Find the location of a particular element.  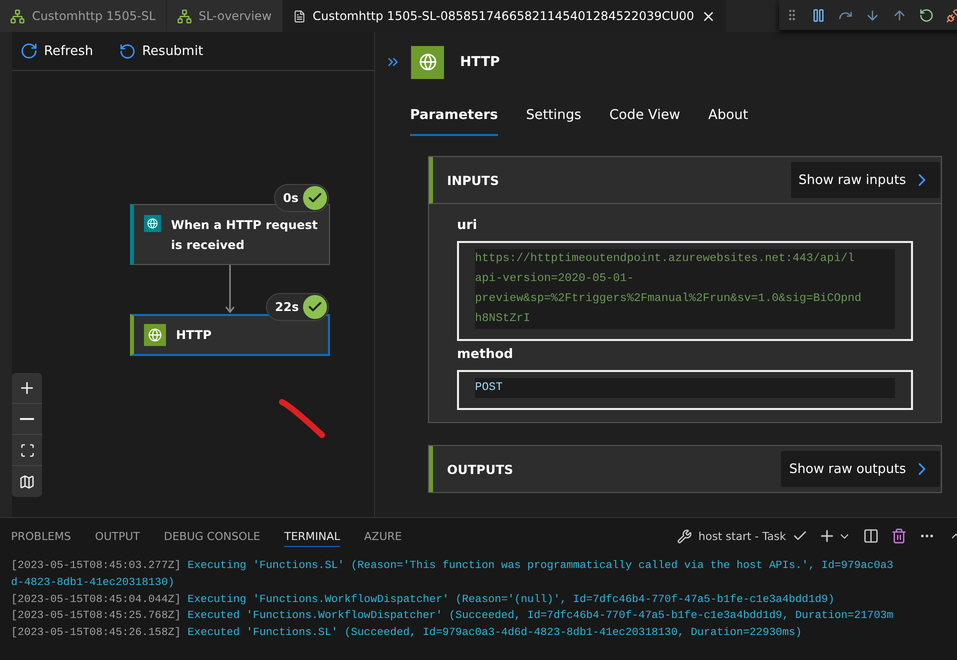

plus-icon is located at coordinates (27, 388).